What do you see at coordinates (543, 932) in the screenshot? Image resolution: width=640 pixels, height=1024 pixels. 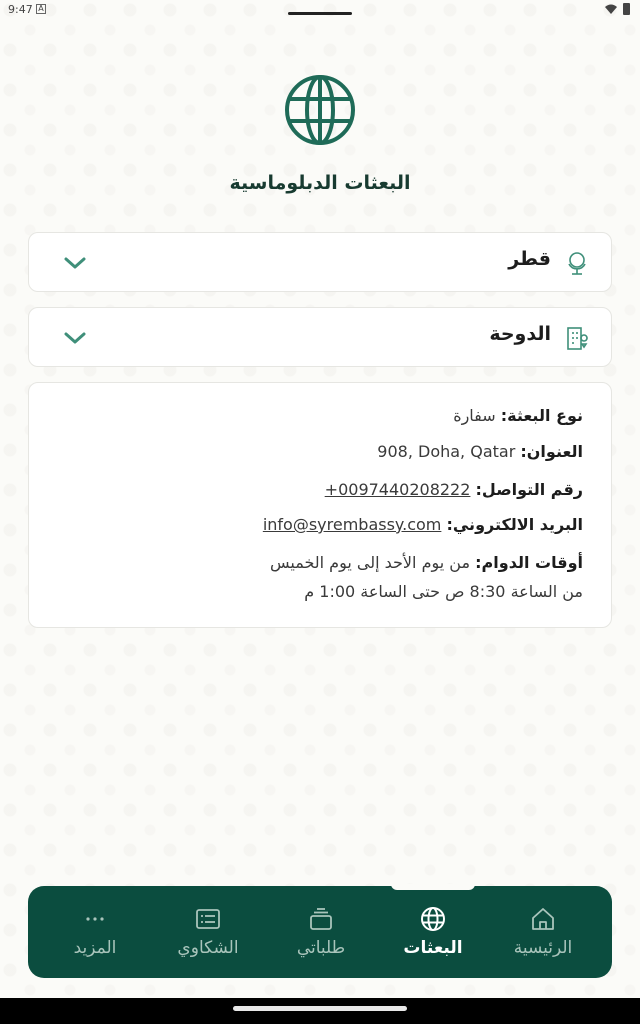 I see `nav-item-home: الرئيسية` at bounding box center [543, 932].